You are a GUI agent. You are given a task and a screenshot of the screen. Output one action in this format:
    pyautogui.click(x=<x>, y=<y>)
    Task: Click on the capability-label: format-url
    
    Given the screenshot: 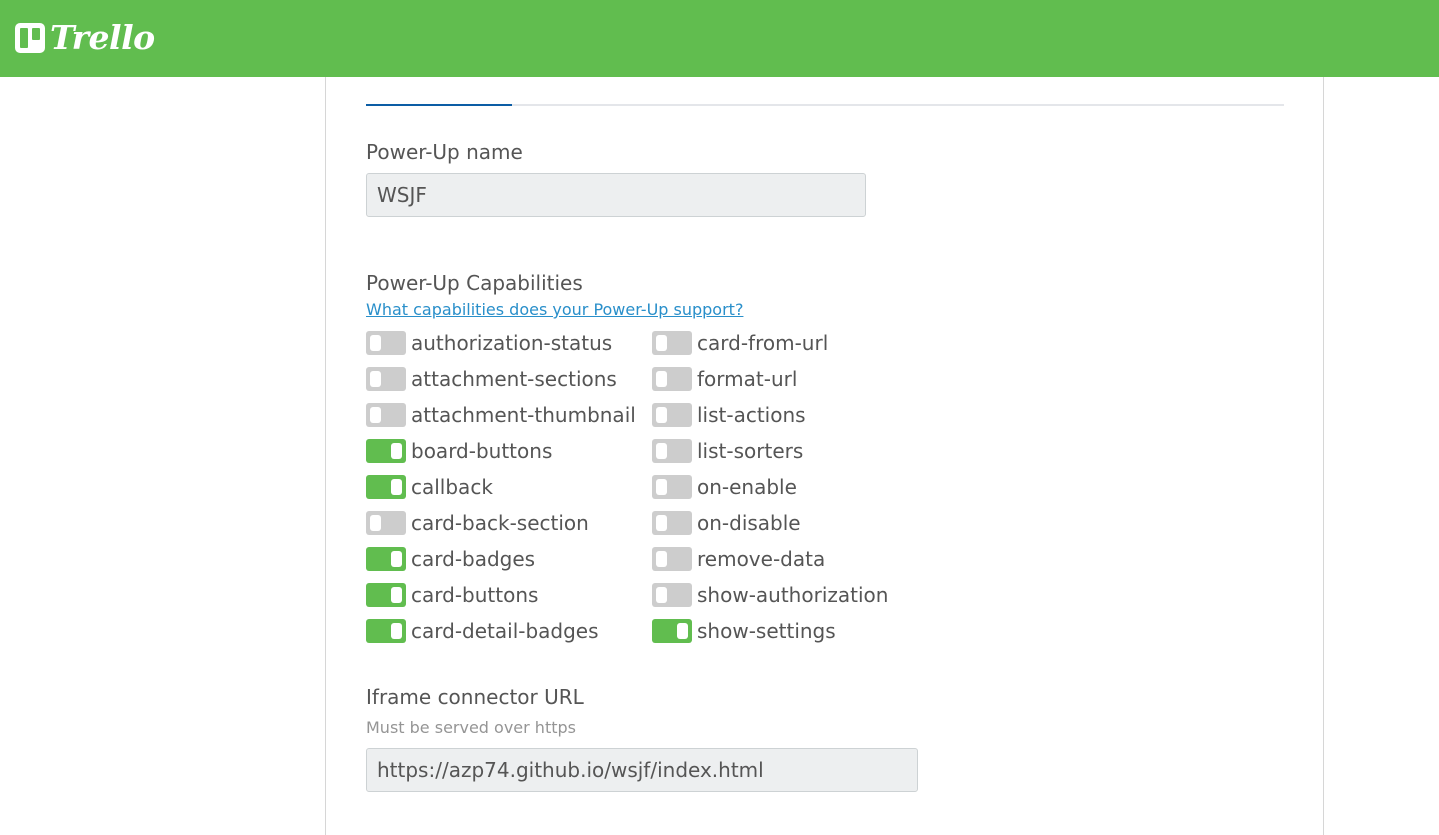 What is the action you would take?
    pyautogui.click(x=747, y=379)
    